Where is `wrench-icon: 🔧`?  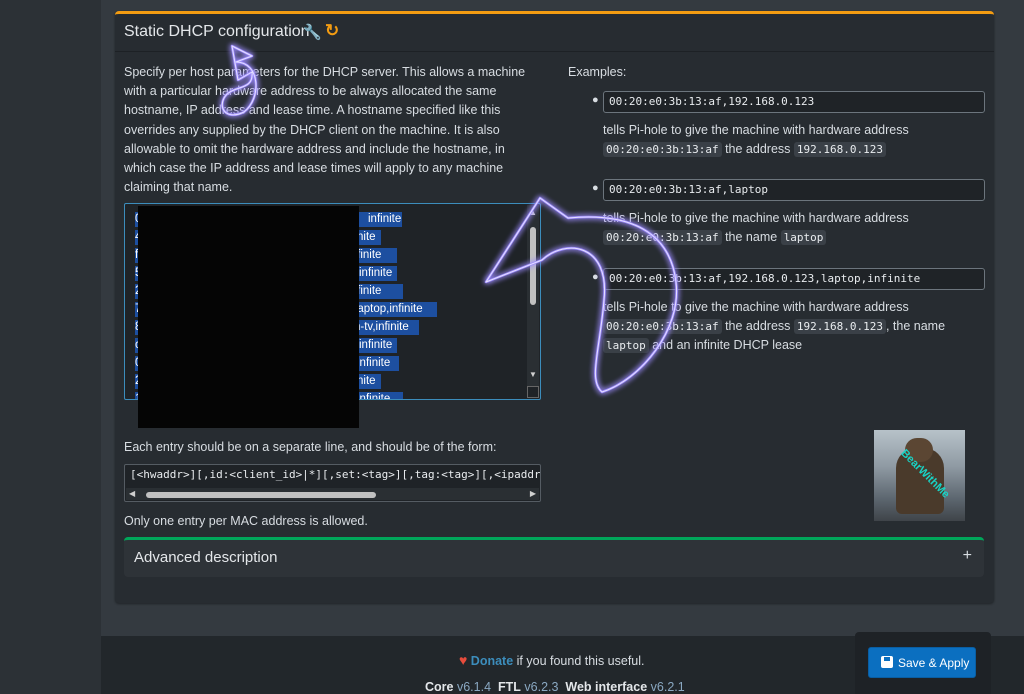 wrench-icon: 🔧 is located at coordinates (312, 32).